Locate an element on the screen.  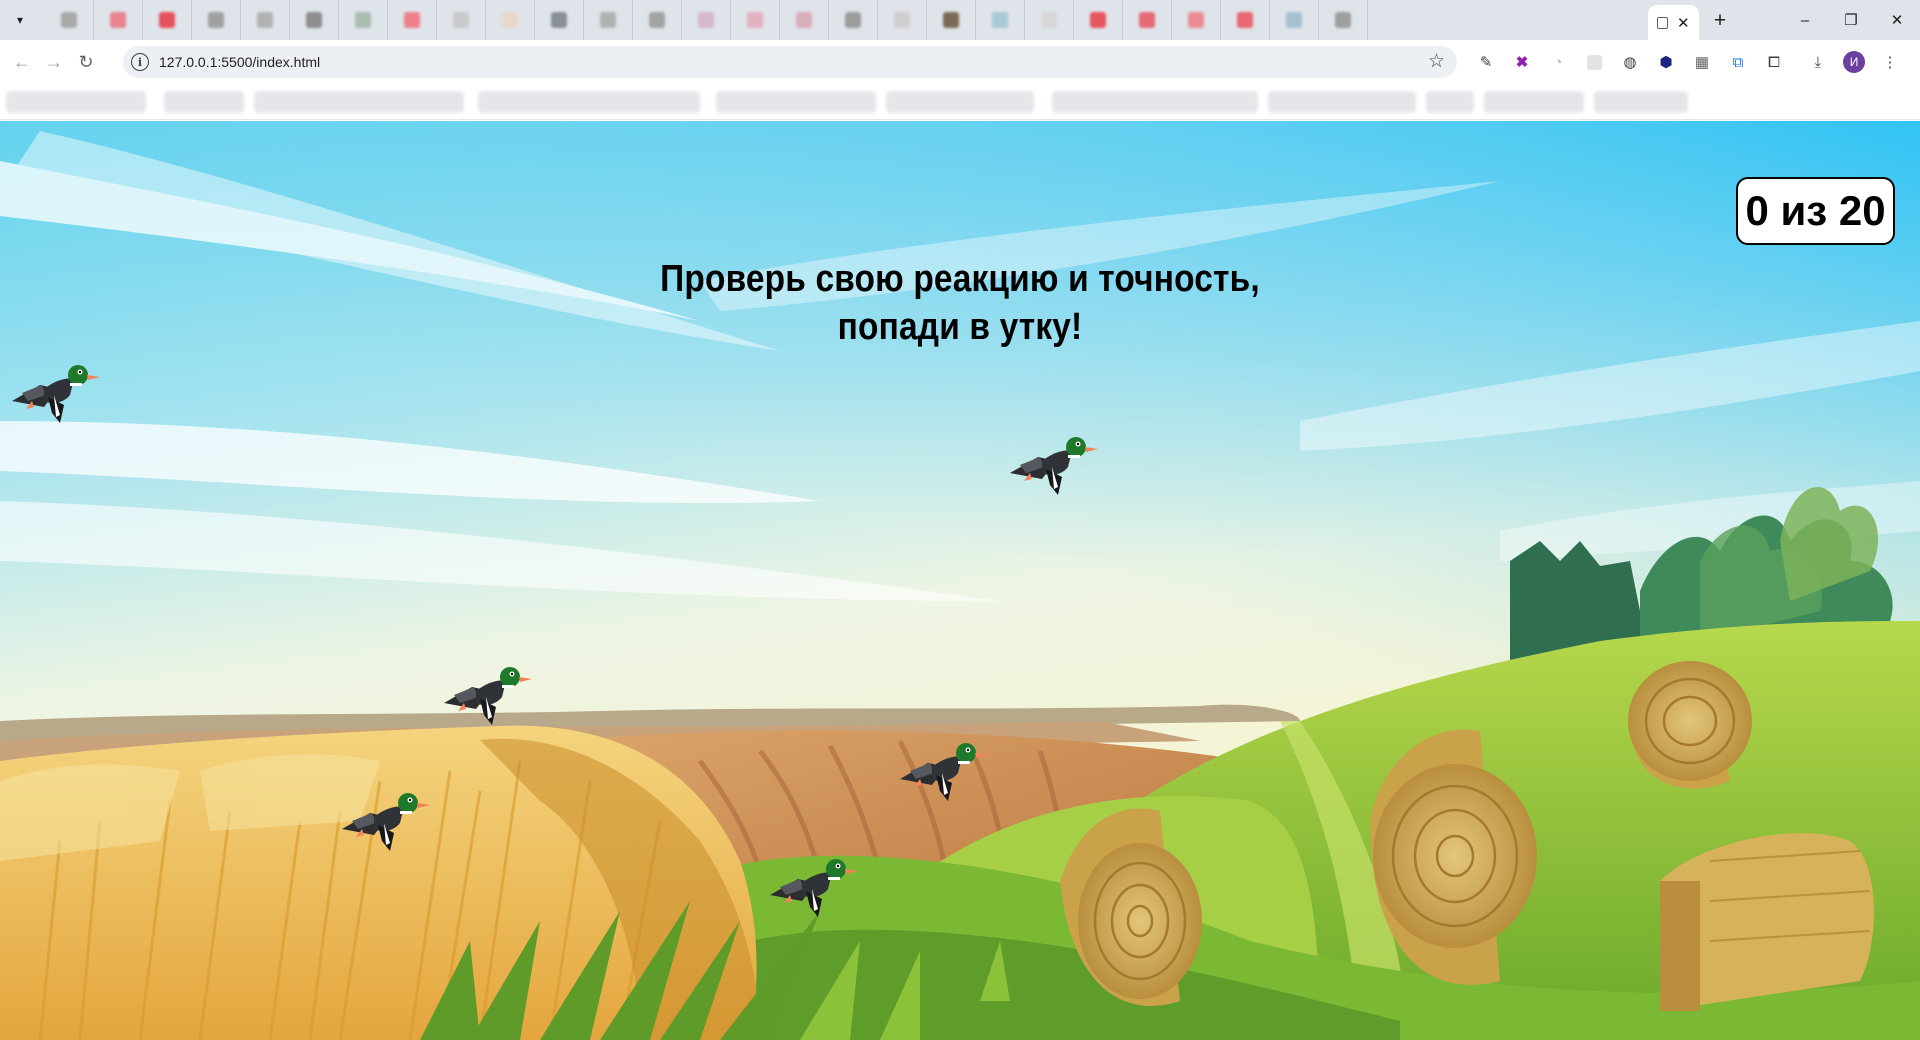
close-tab-icon: ✕ is located at coordinates (1683, 23).